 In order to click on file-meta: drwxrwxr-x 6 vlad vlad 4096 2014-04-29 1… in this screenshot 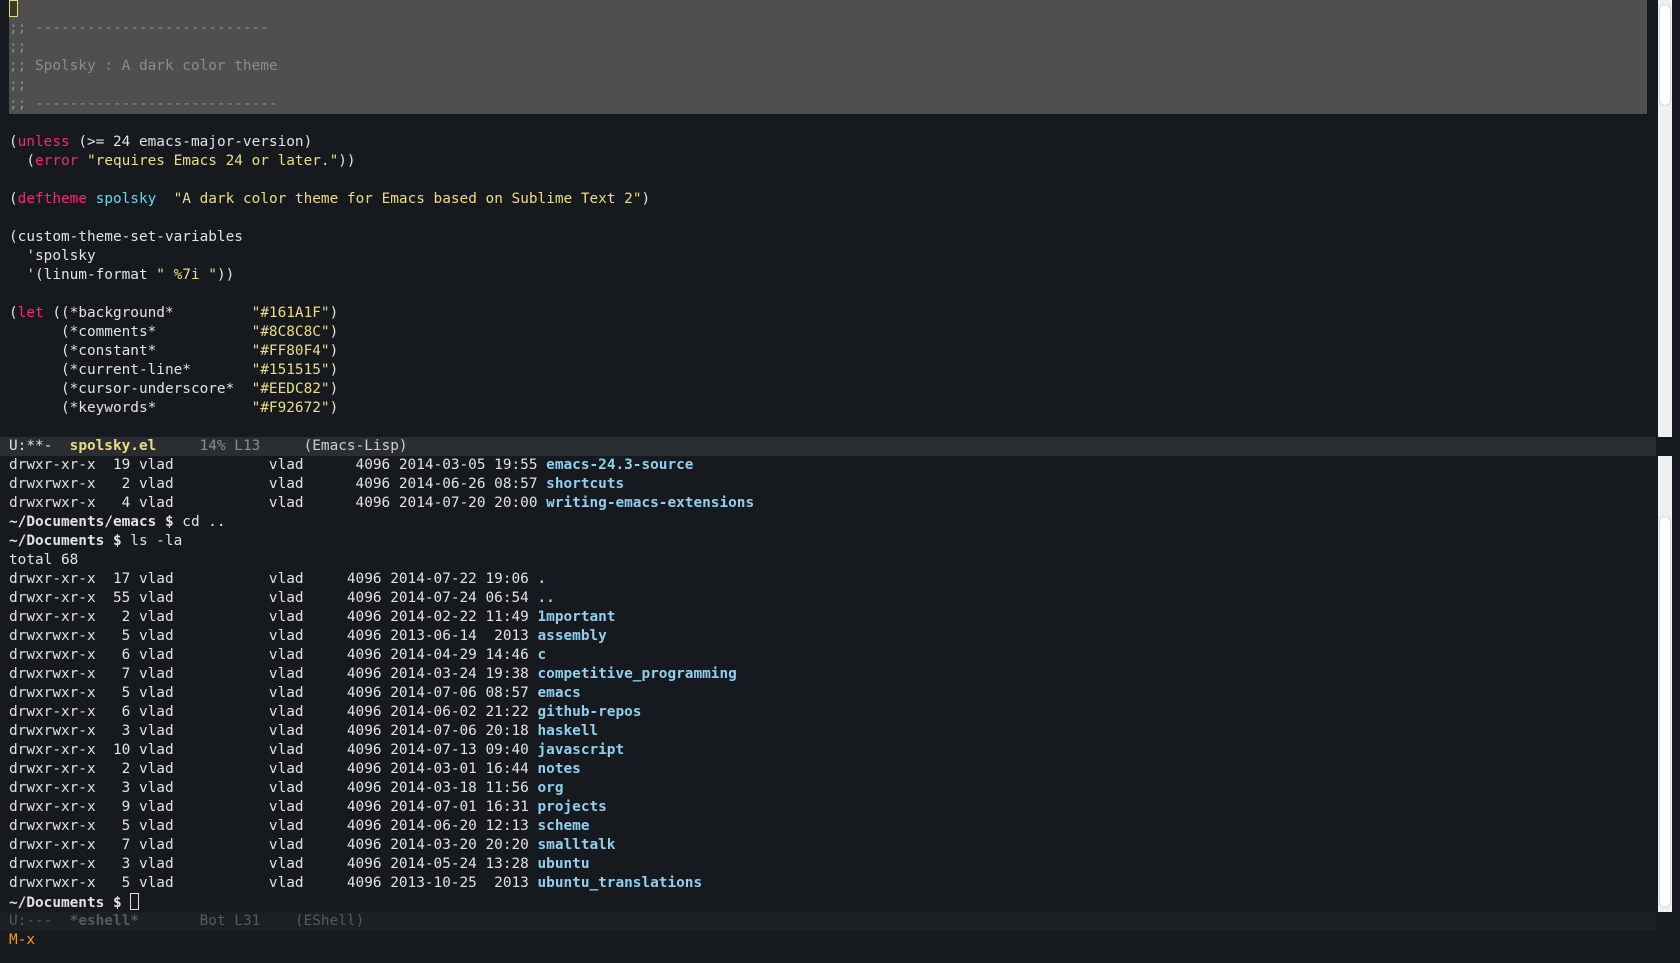, I will do `click(273, 655)`.